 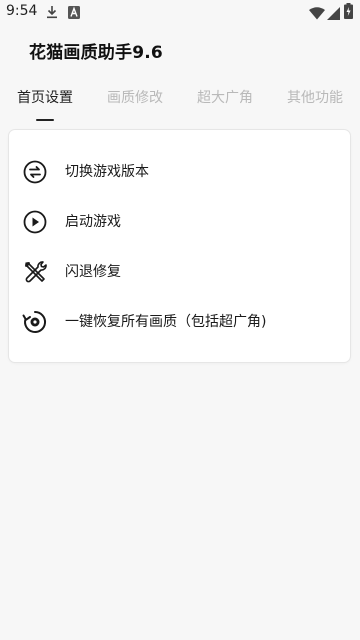 I want to click on signal-icon, so click(x=333, y=14).